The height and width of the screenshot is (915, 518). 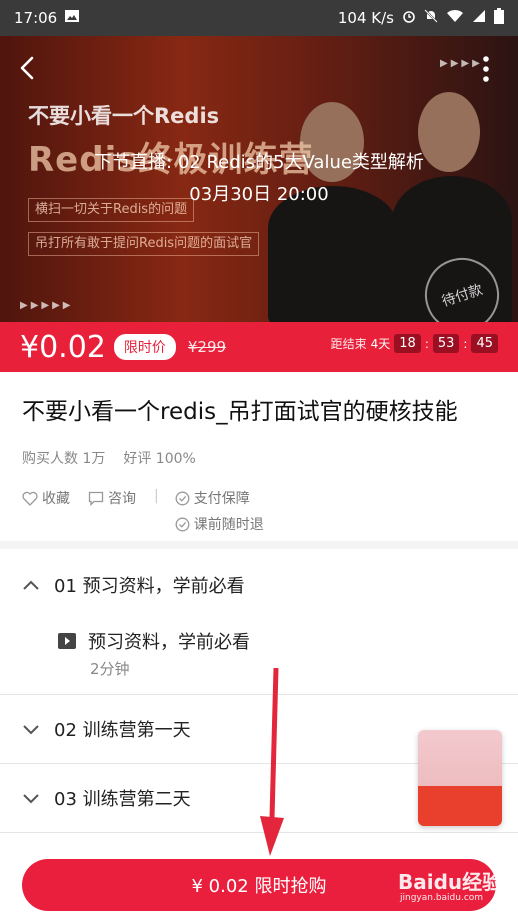 What do you see at coordinates (124, 116) in the screenshot?
I see `poster-subtitle: 不要小看一个Redis` at bounding box center [124, 116].